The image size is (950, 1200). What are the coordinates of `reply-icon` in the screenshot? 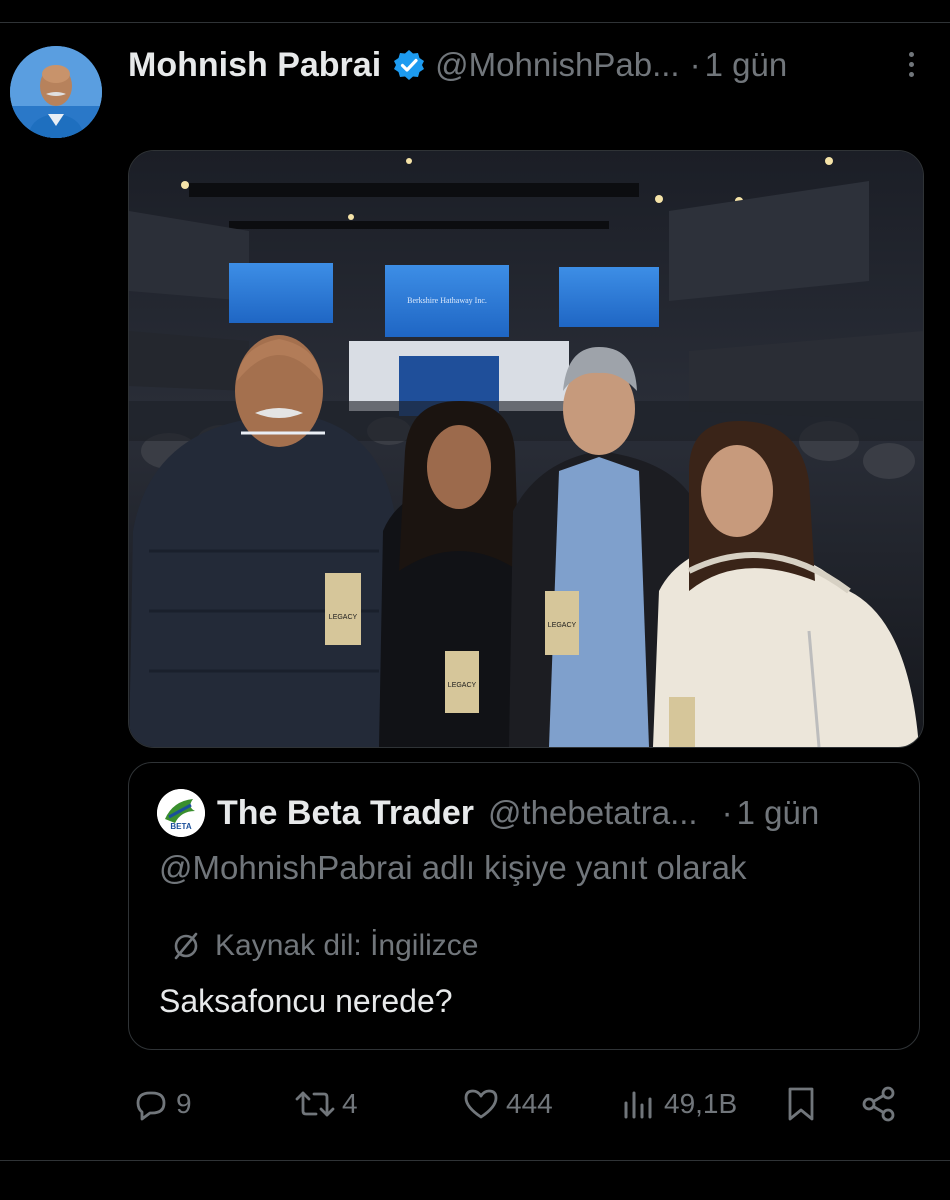 It's located at (151, 1106).